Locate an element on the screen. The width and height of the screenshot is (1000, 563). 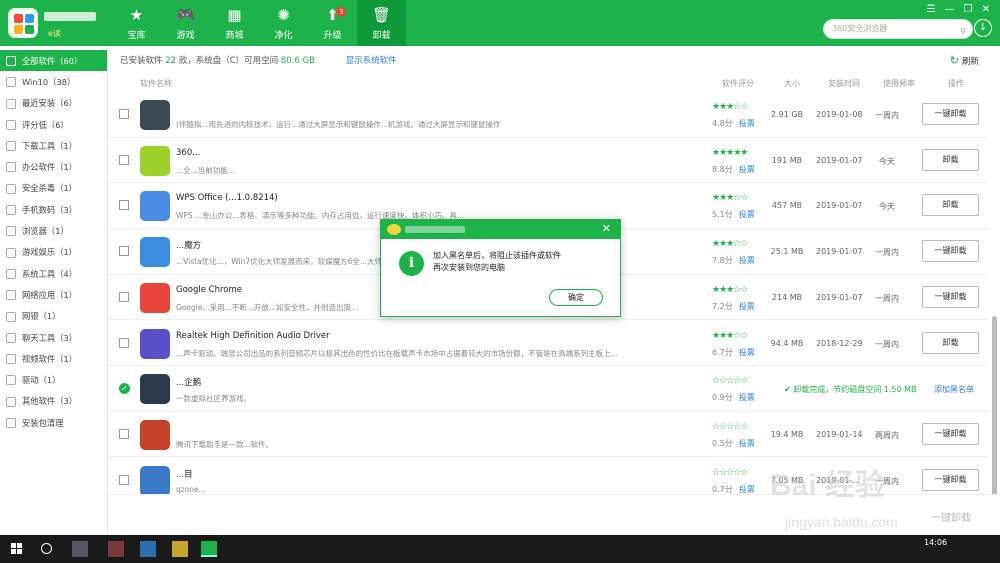
taskbar-360-icon is located at coordinates (209, 549).